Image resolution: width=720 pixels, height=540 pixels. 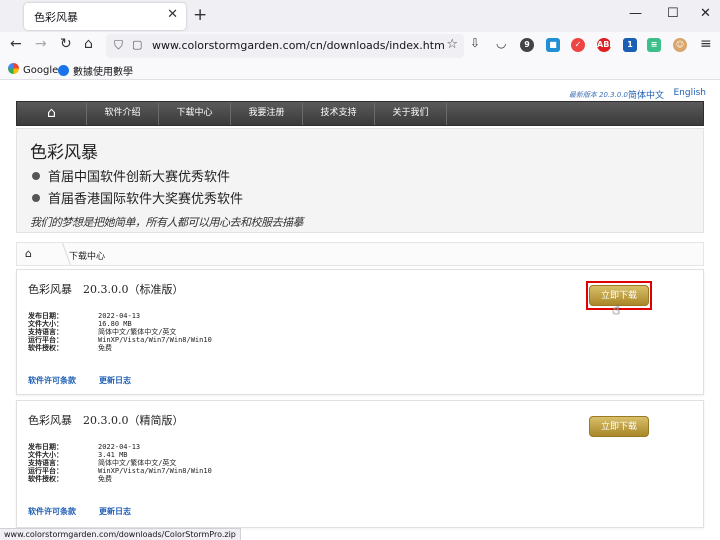 I want to click on award-item: 首届香港国际软件大奖赛优秀软件, so click(x=137, y=197).